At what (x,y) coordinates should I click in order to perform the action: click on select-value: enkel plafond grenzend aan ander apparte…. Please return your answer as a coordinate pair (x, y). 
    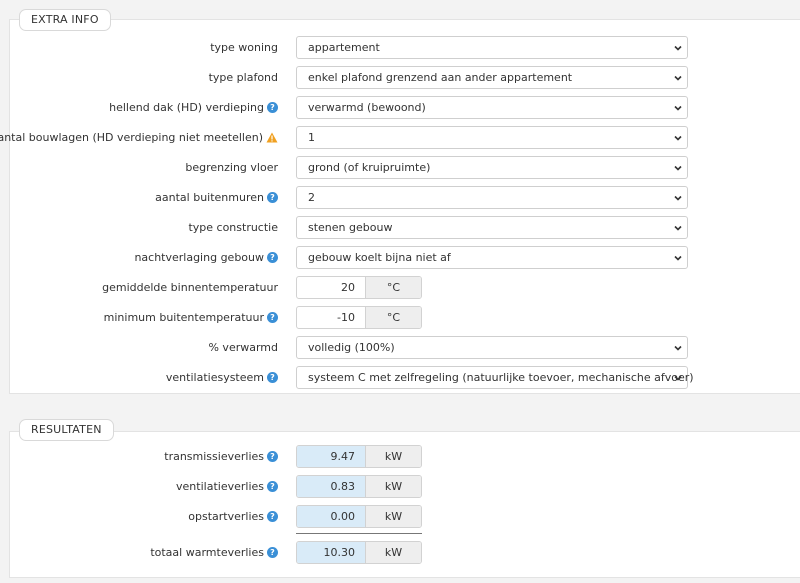
    Looking at the image, I should click on (440, 77).